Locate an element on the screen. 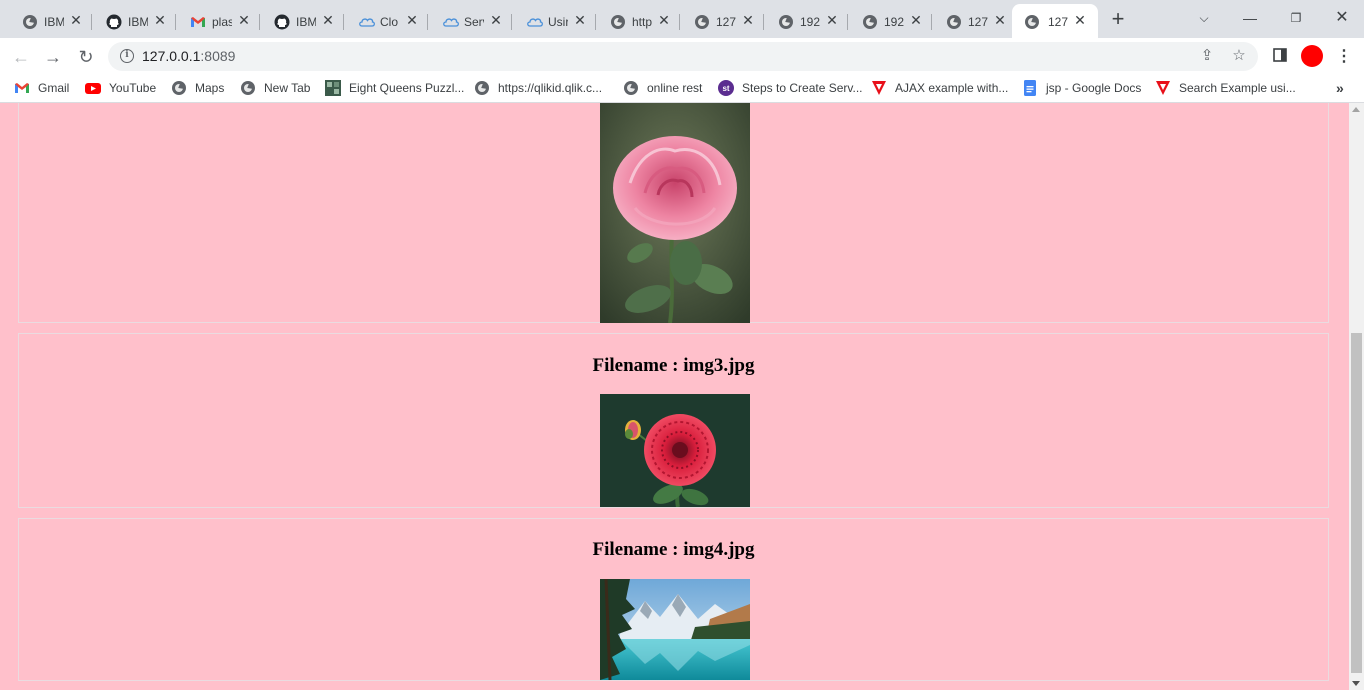 The image size is (1364, 690). bookmark-star-icon: ☆ is located at coordinates (1239, 56).